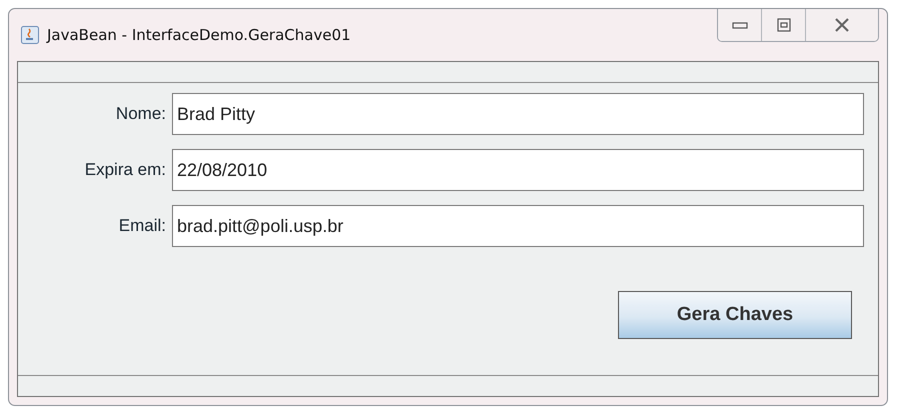 This screenshot has height=417, width=907. What do you see at coordinates (518, 114) in the screenshot?
I see `input-field: Brad Pitty` at bounding box center [518, 114].